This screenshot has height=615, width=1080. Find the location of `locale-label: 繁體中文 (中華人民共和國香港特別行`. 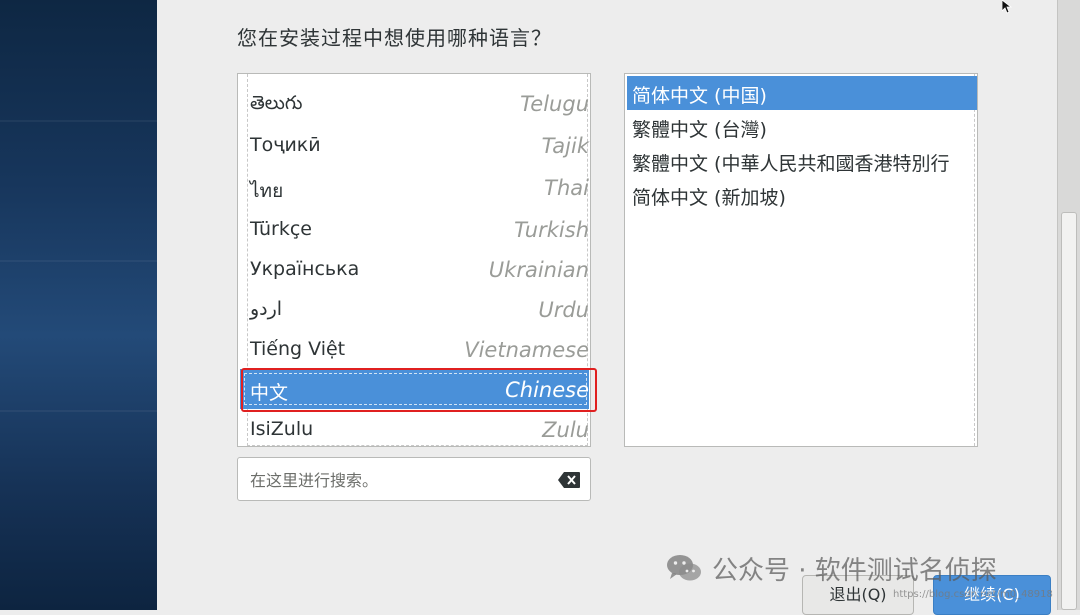

locale-label: 繁體中文 (中華人民共和國香港特別行 is located at coordinates (791, 164).